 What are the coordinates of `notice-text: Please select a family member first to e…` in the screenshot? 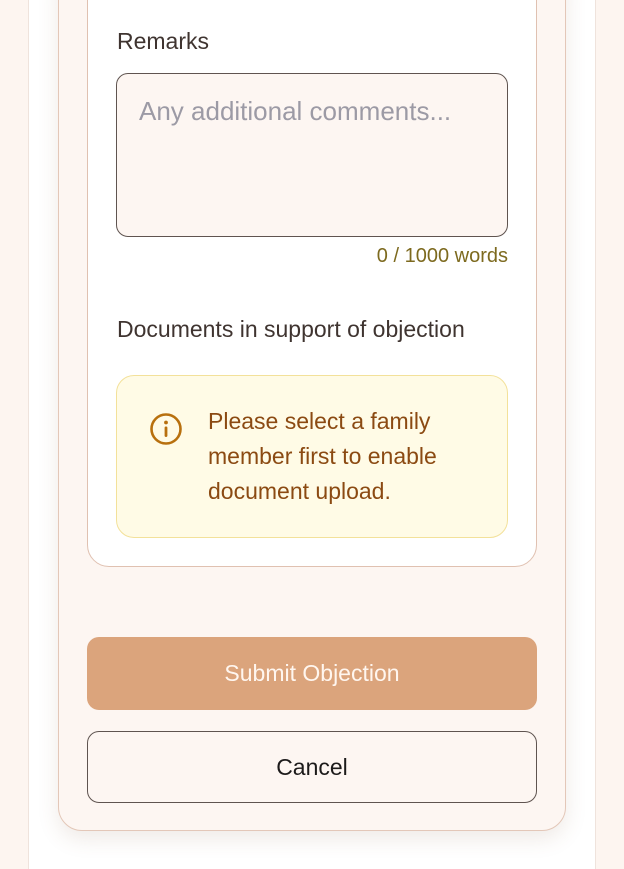 It's located at (322, 456).